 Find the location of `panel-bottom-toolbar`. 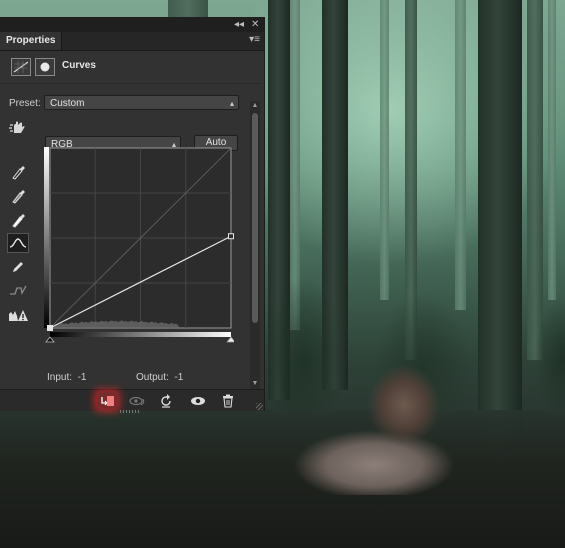

panel-bottom-toolbar is located at coordinates (132, 400).